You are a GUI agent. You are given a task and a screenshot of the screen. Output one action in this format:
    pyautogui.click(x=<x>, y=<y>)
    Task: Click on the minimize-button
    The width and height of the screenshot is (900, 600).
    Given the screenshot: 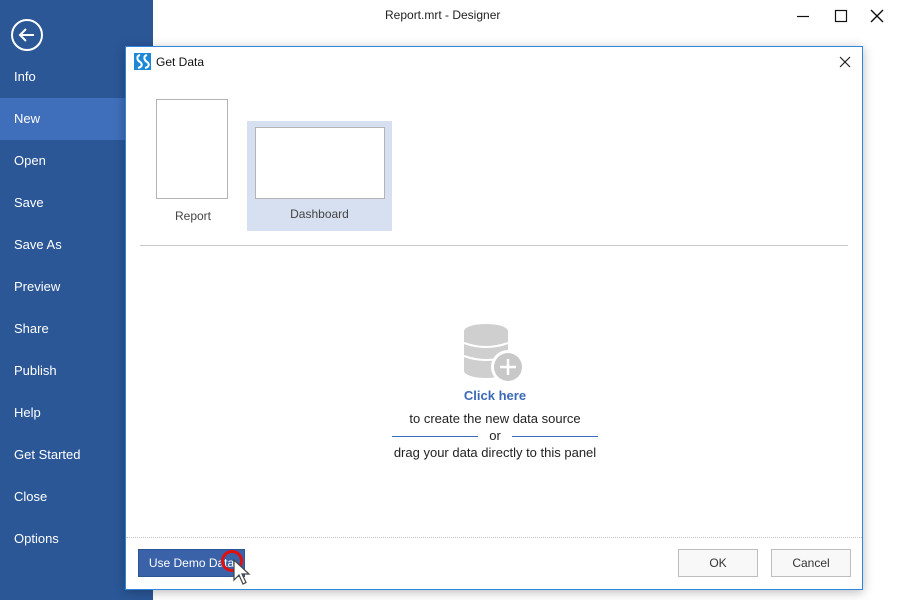 What is the action you would take?
    pyautogui.click(x=803, y=16)
    